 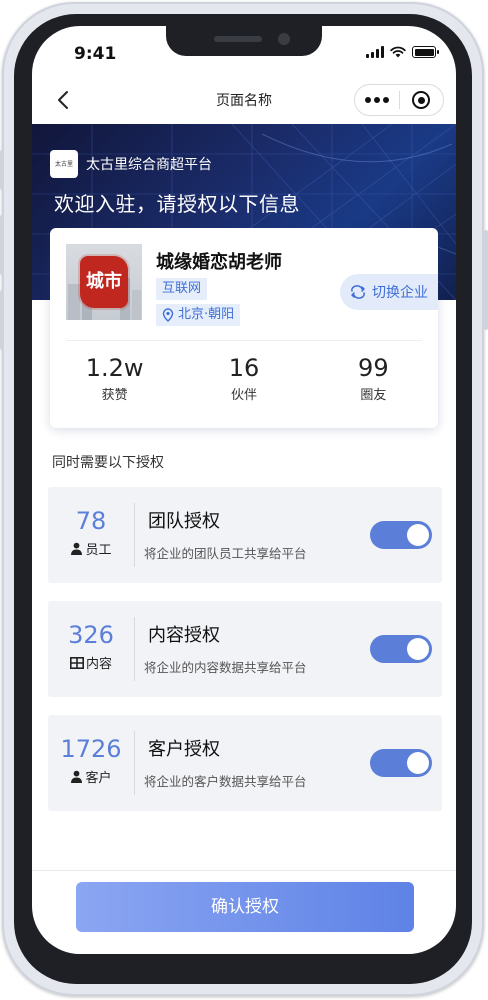 I want to click on stat-label: 获赞, so click(x=114, y=395).